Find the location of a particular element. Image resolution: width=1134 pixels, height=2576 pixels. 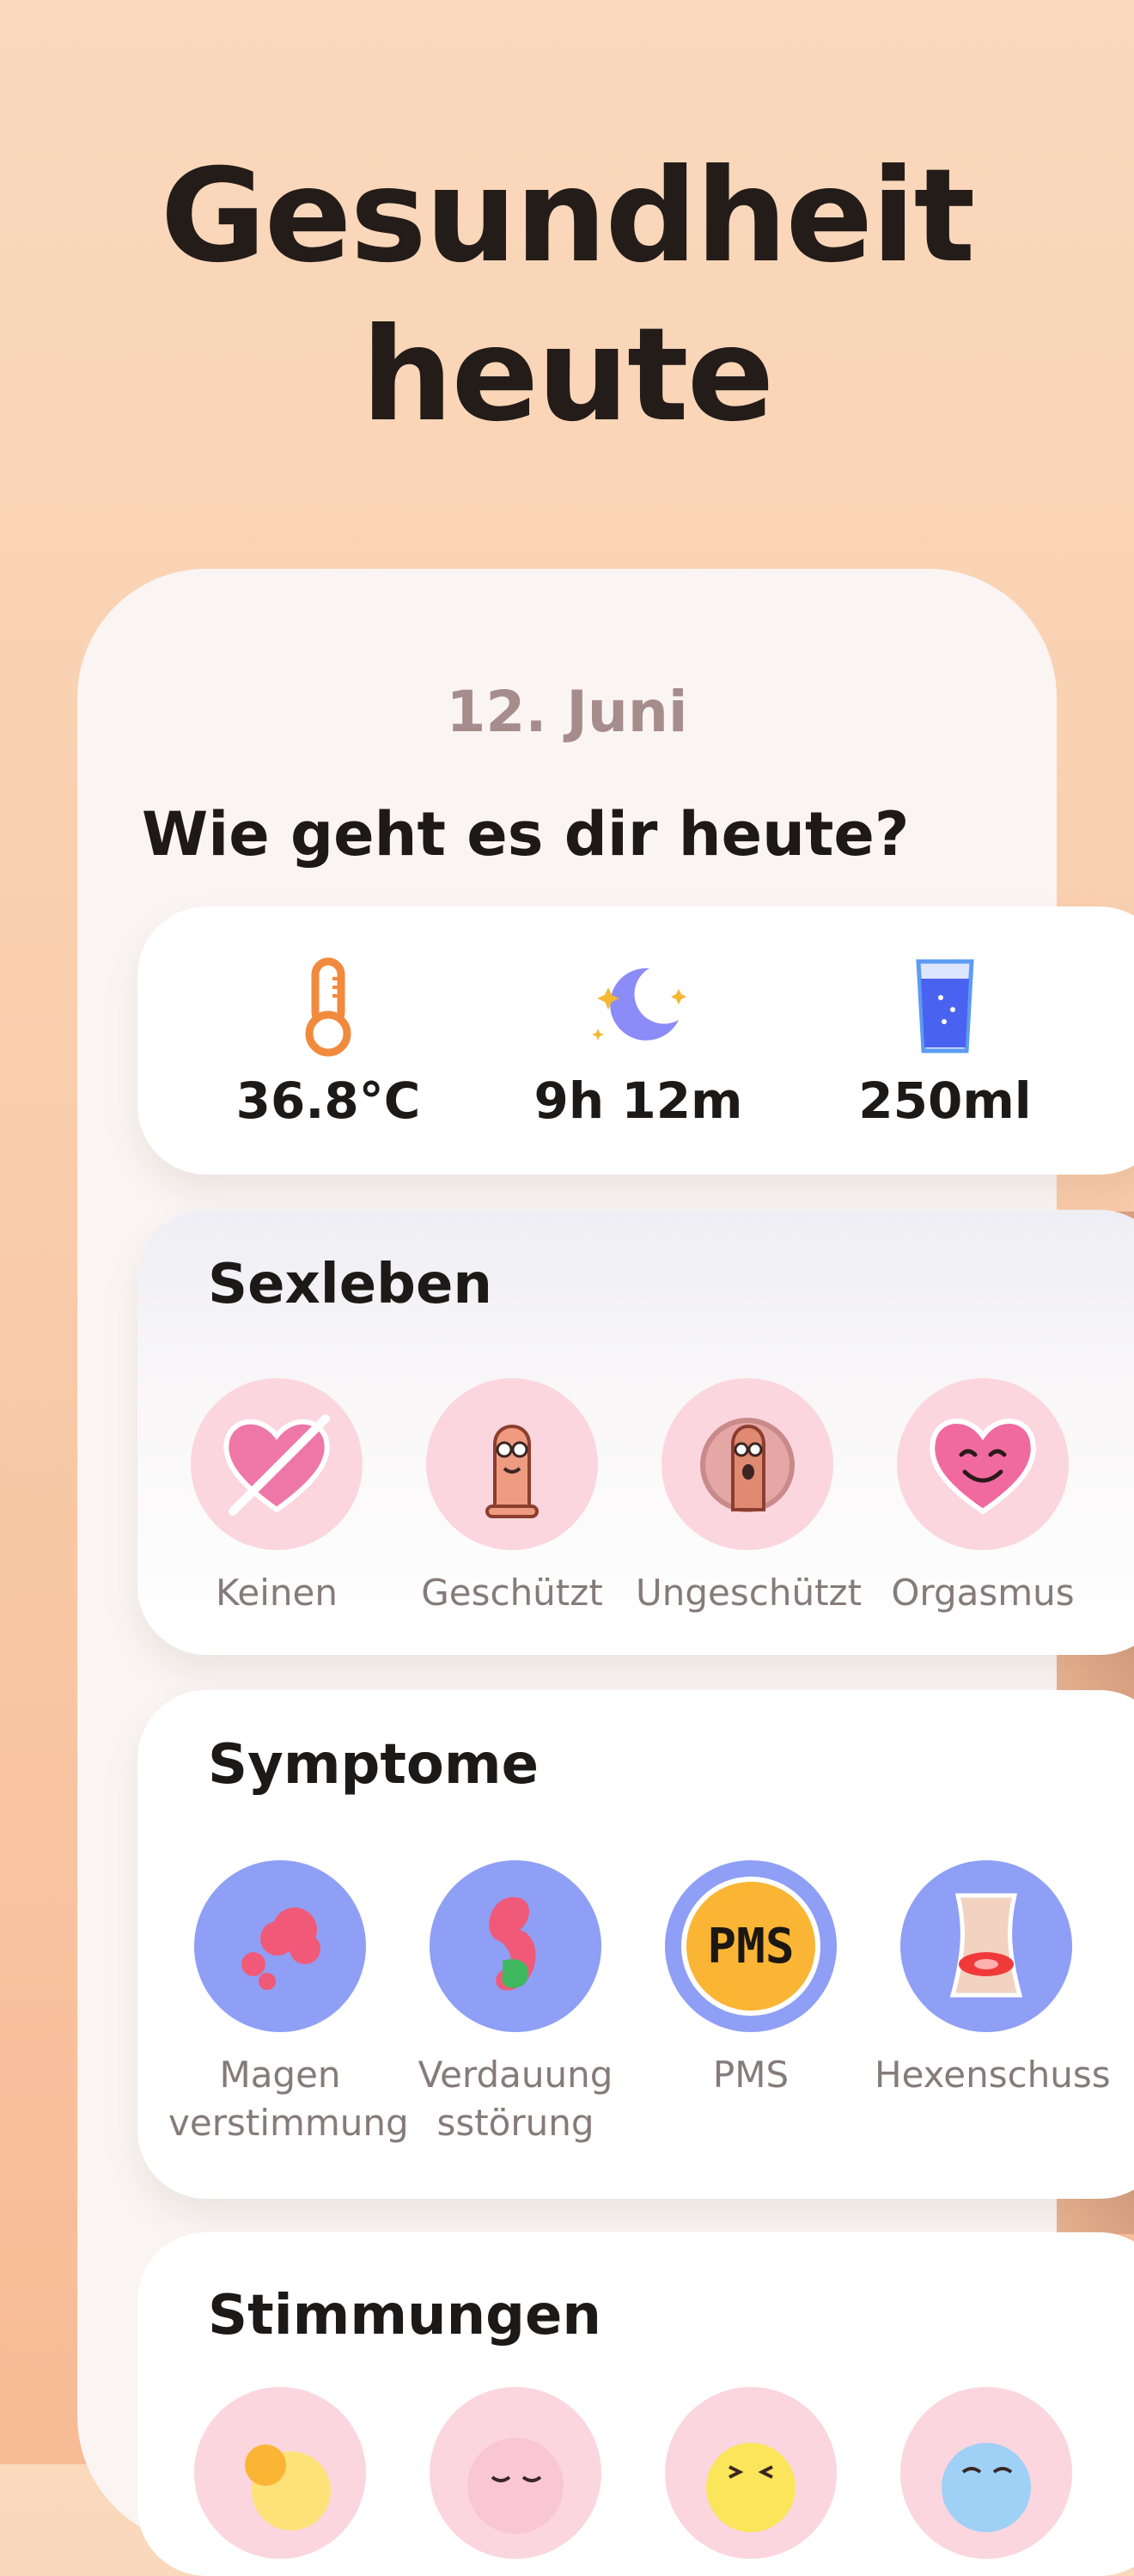

thermometer-icon is located at coordinates (328, 1007).